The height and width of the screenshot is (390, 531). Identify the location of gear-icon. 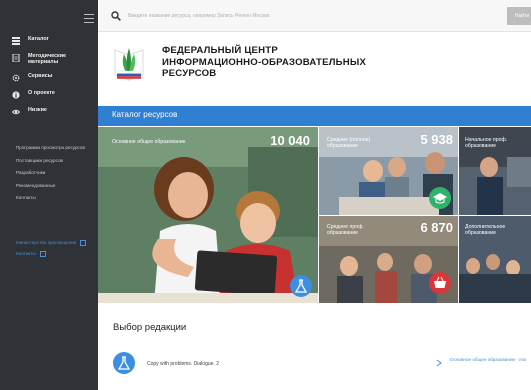
(16, 78).